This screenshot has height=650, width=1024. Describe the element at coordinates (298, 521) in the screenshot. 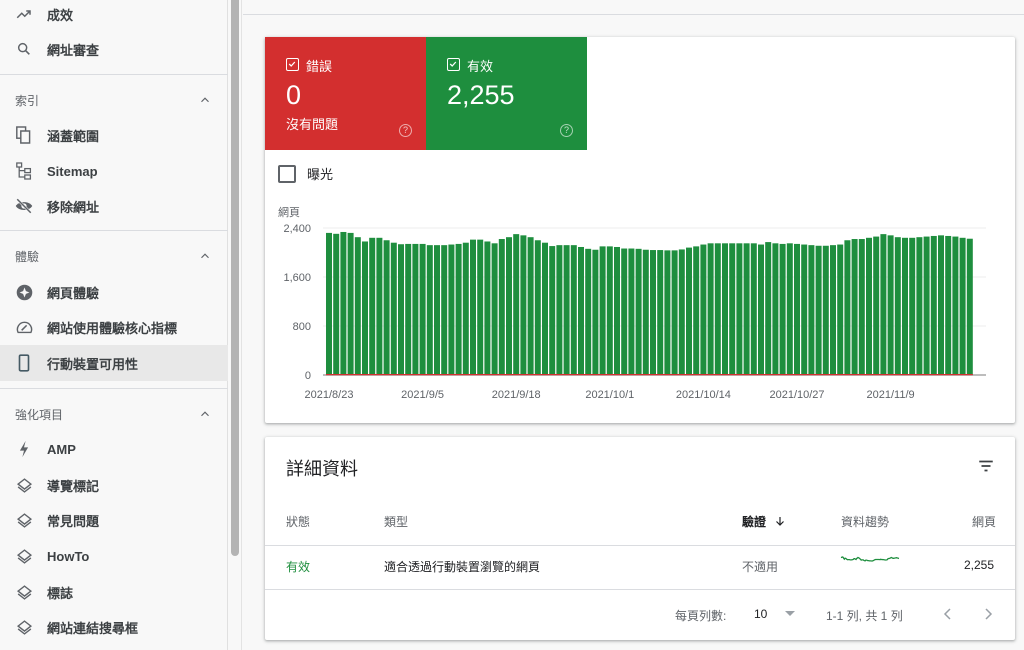

I see `column-header-status: 狀態` at that location.